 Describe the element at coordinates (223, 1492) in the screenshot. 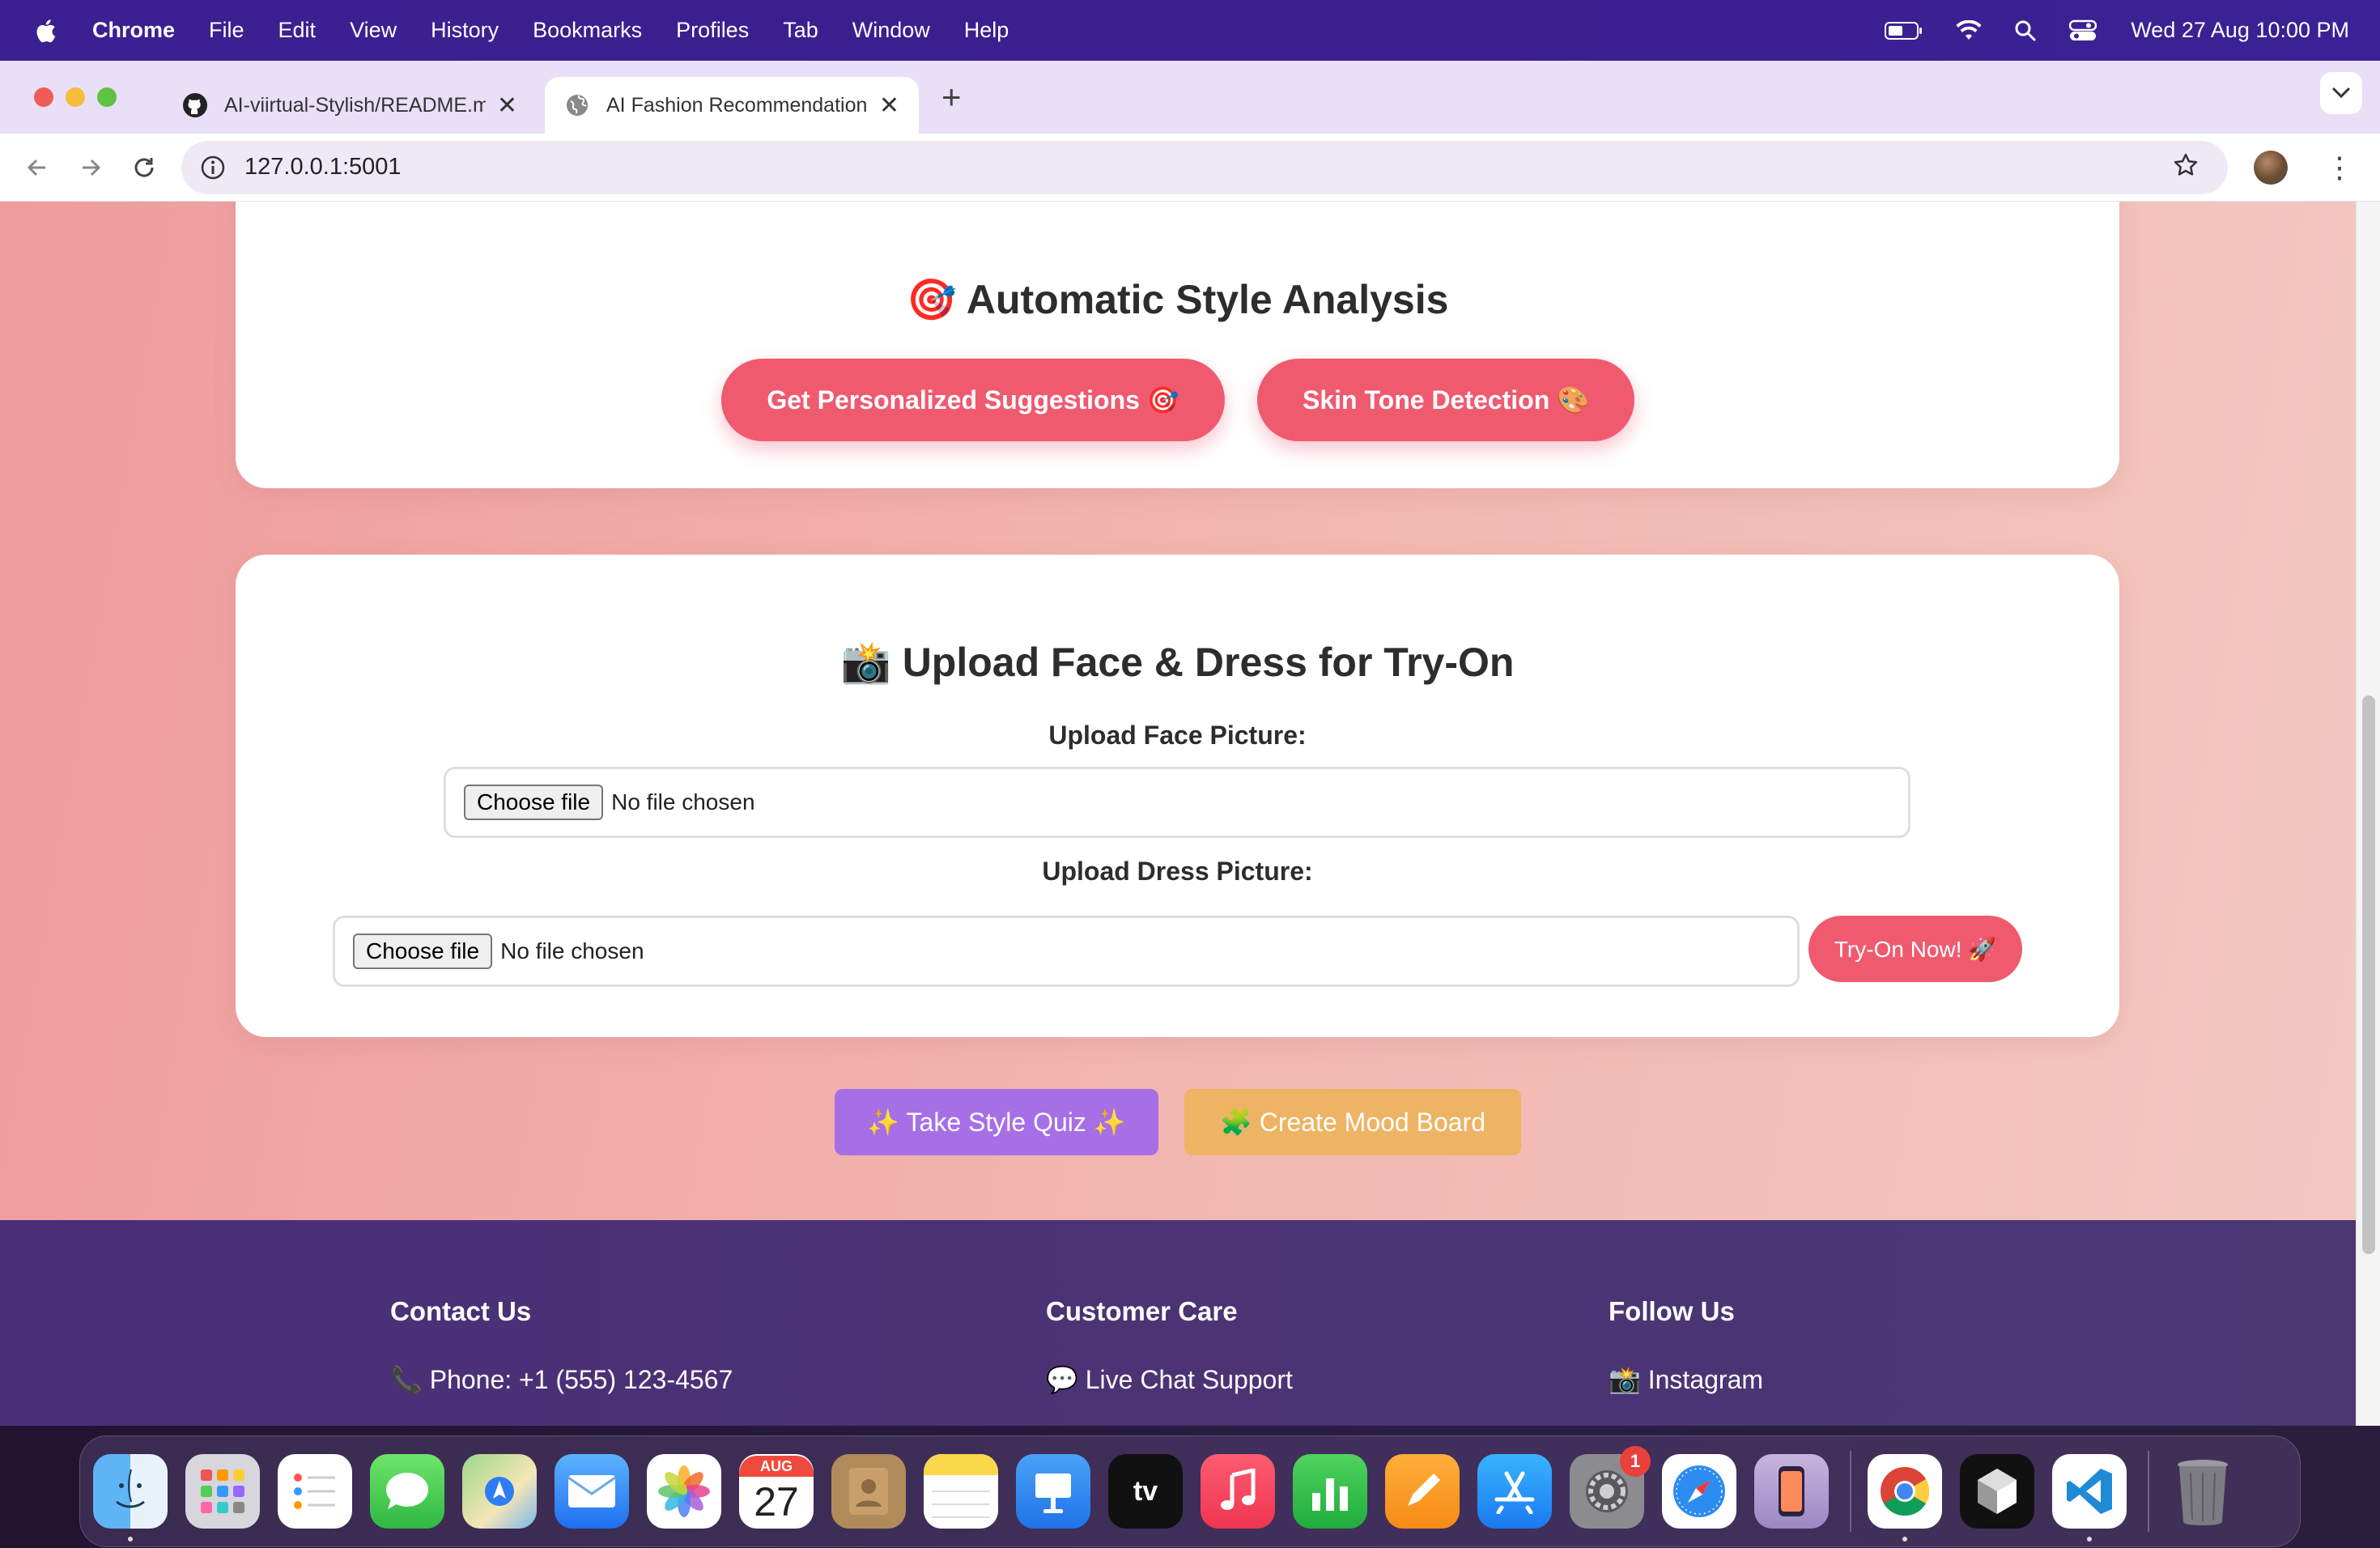

I see `launchpad-icon` at that location.